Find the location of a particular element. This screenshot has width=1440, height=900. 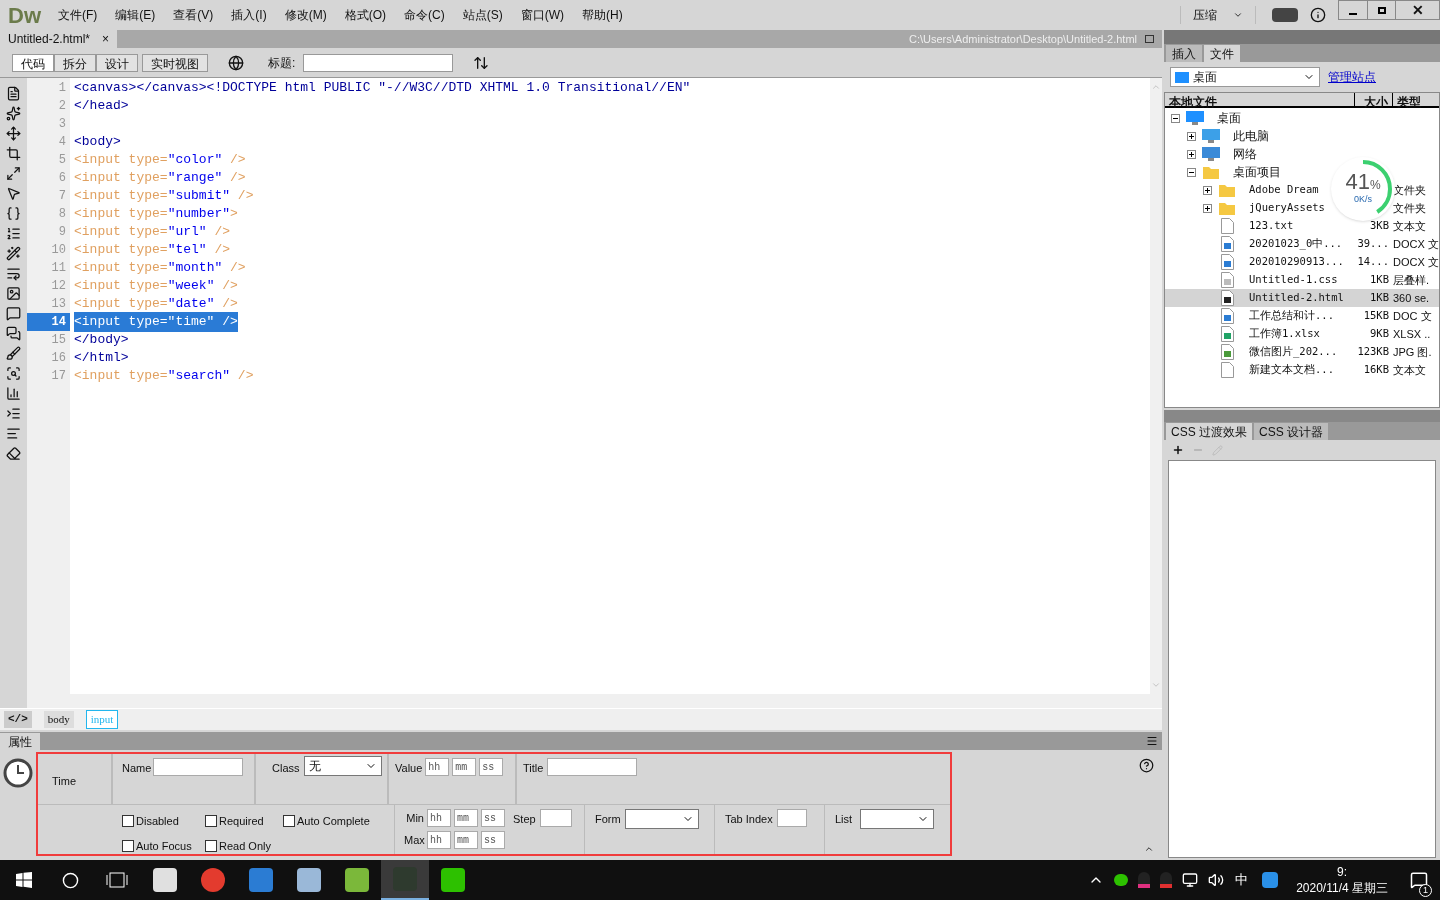

search-icon is located at coordinates (70, 880).